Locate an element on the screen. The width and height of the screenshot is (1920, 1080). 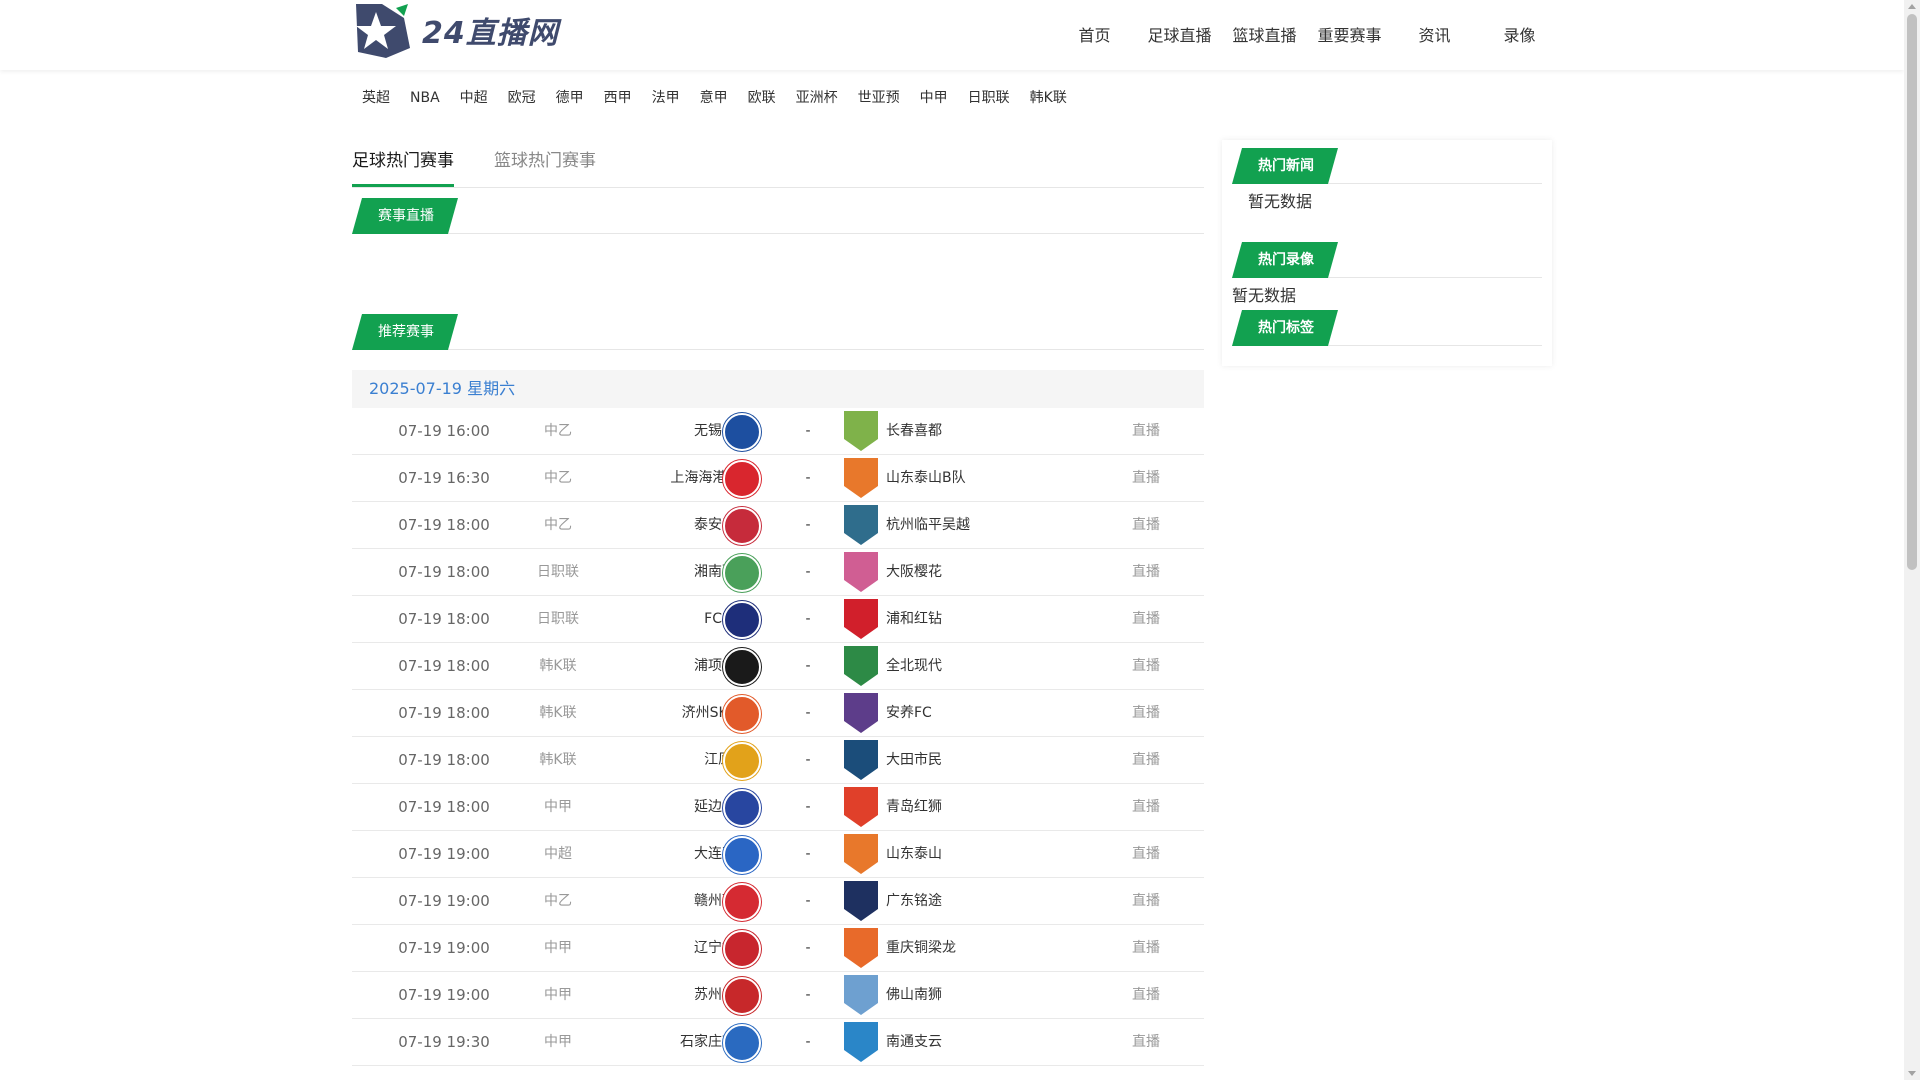
league-link: 法甲 is located at coordinates (666, 98).